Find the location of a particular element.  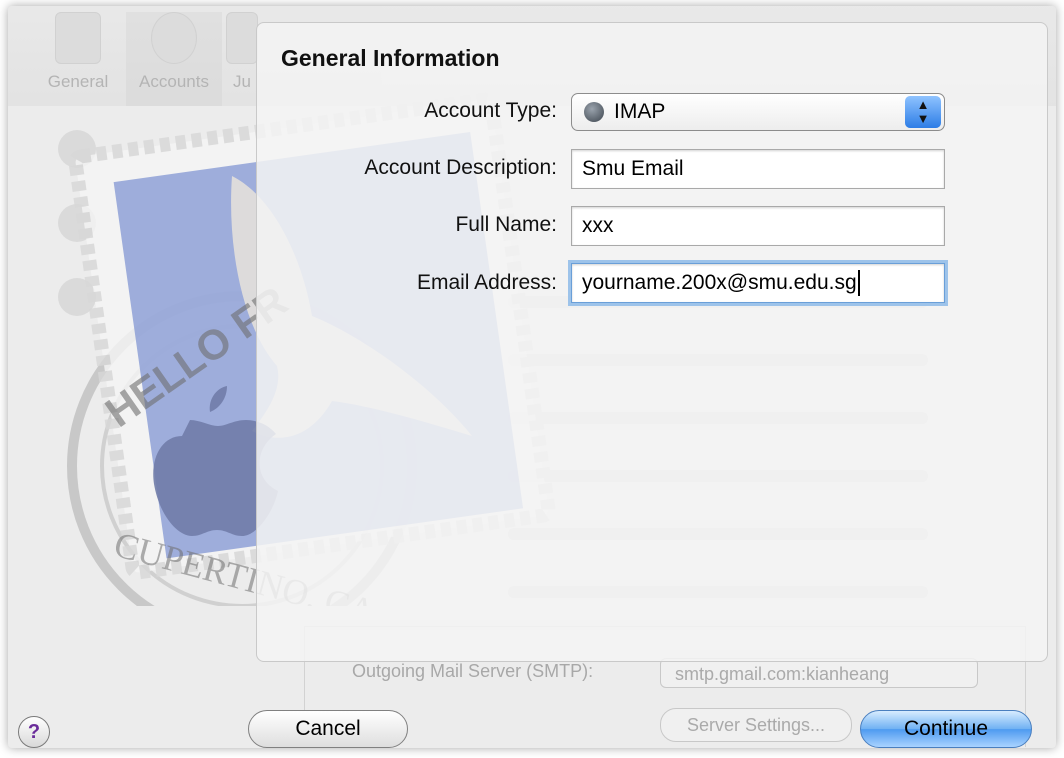

email-address-label: Email Address: is located at coordinates (486, 282).